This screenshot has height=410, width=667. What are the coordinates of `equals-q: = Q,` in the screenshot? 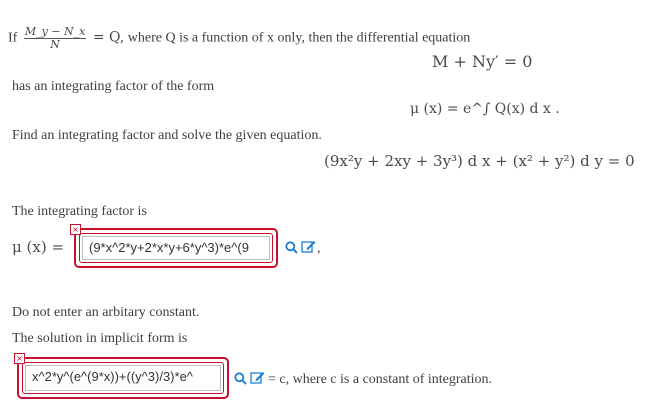 It's located at (108, 37).